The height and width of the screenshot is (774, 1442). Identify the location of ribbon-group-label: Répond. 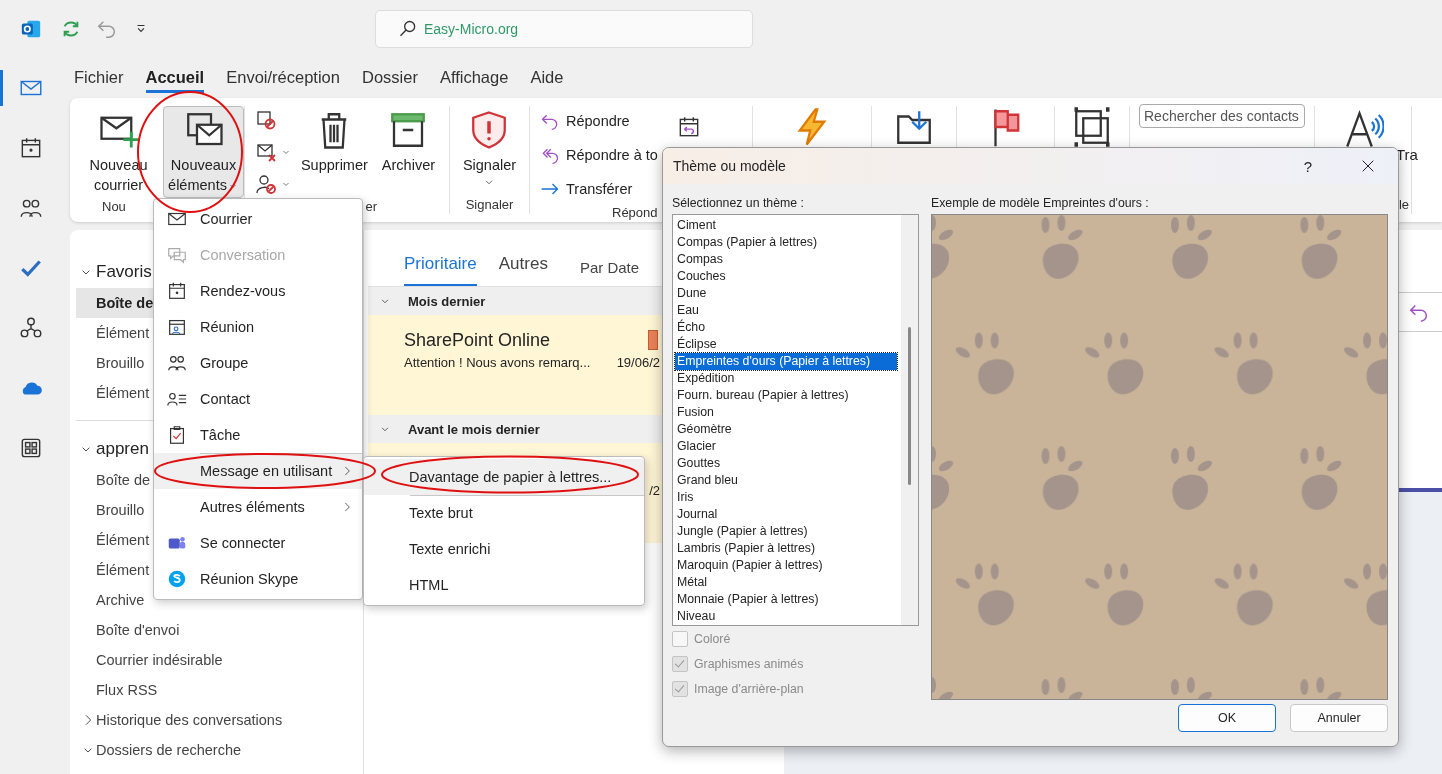
(635, 213).